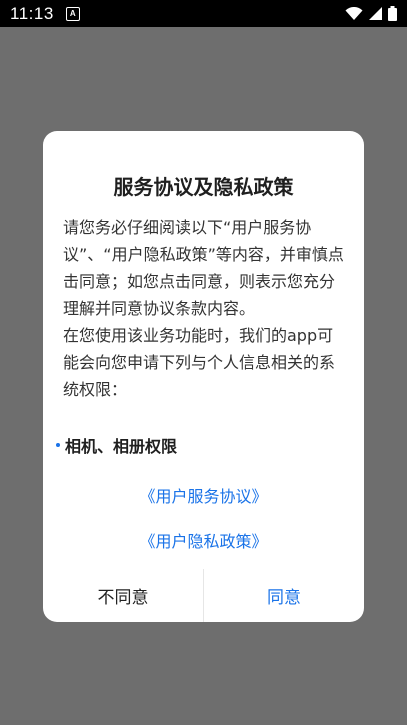  I want to click on status-bar: 11:13 A, so click(203, 13).